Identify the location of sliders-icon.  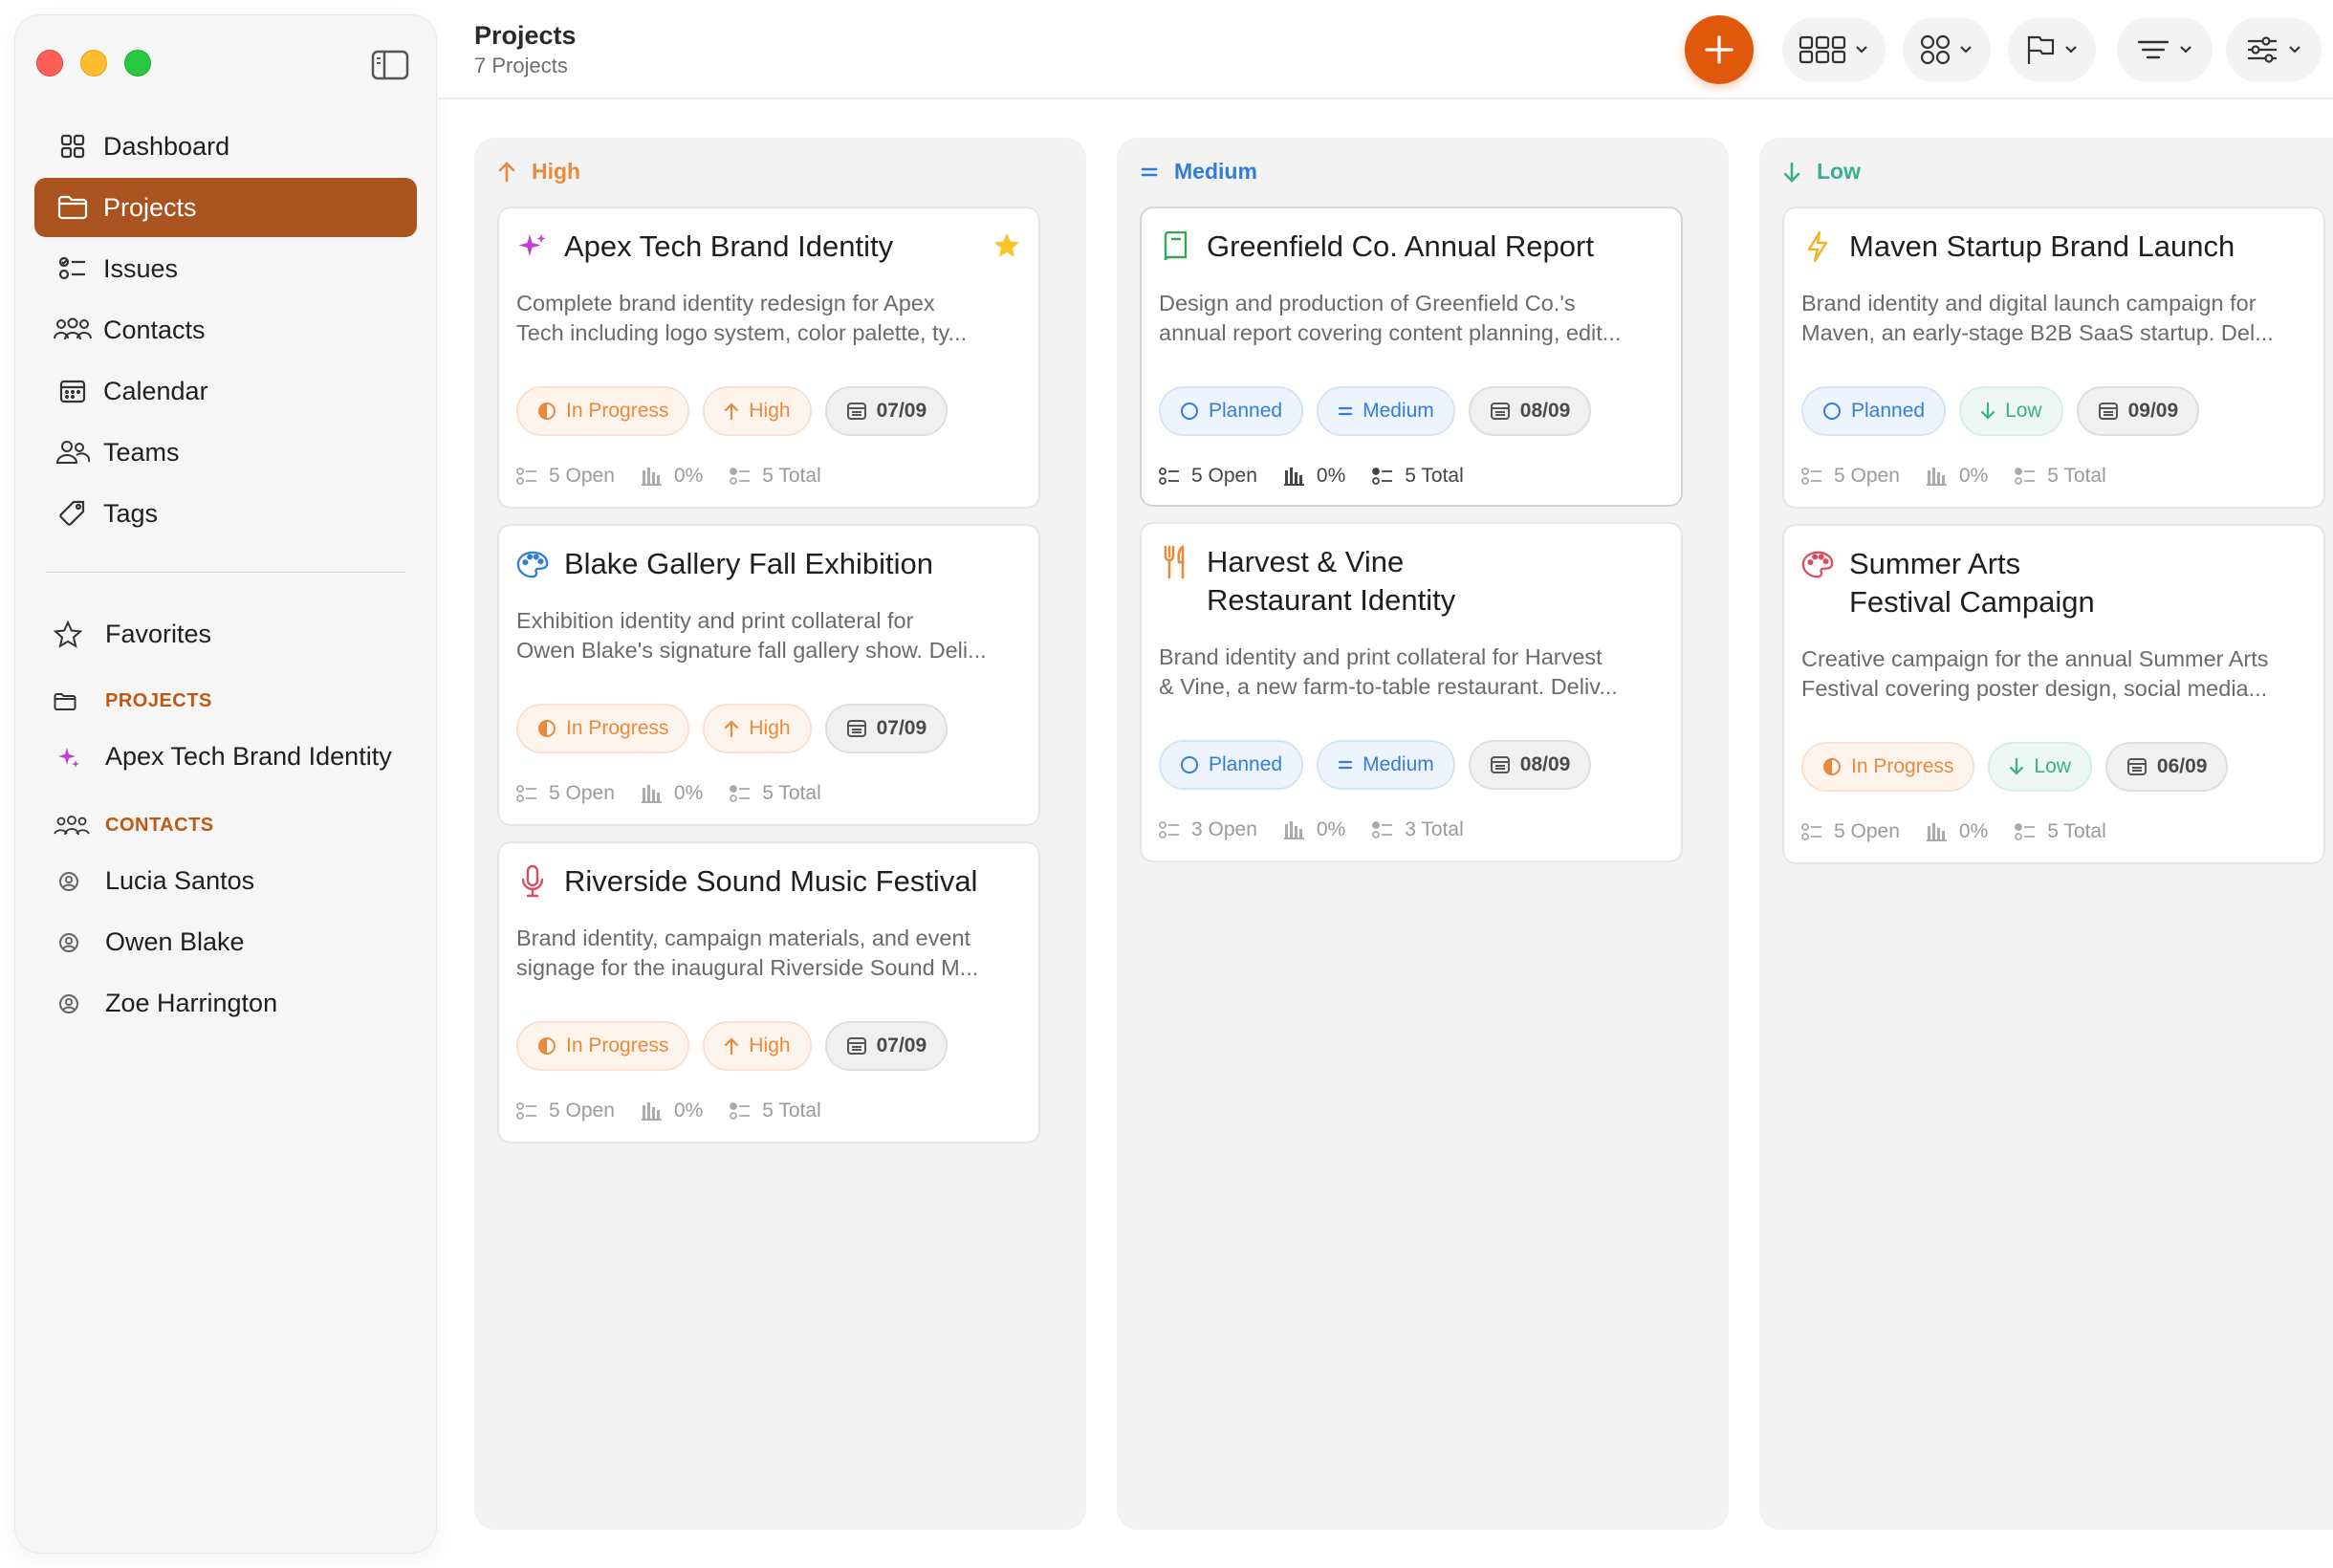
(2262, 49).